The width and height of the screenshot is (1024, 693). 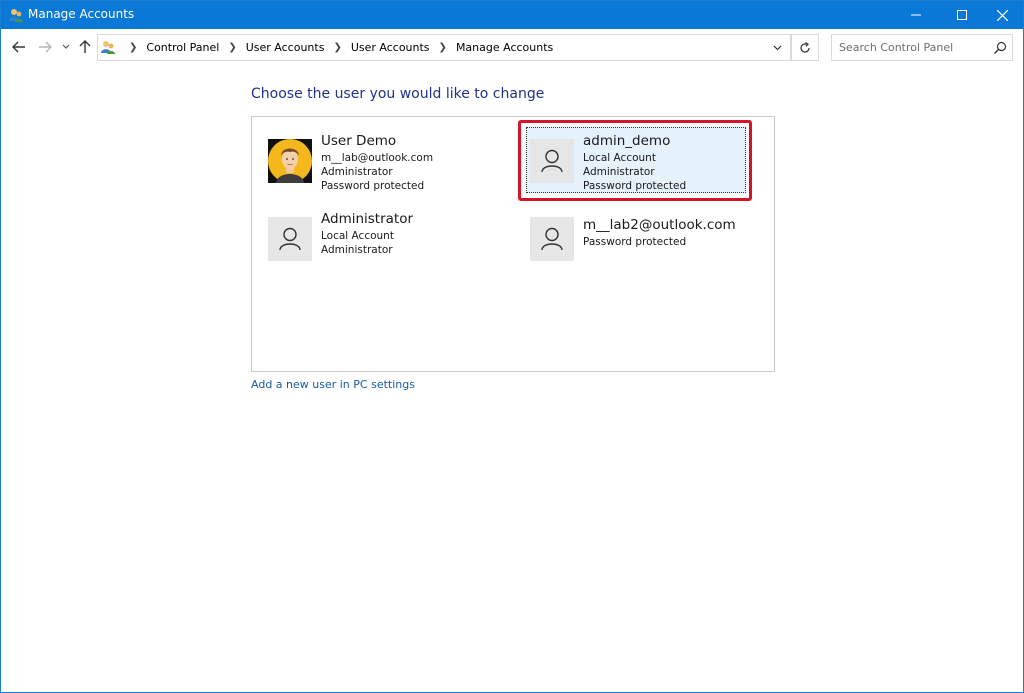 I want to click on refresh-icon, so click(x=805, y=47).